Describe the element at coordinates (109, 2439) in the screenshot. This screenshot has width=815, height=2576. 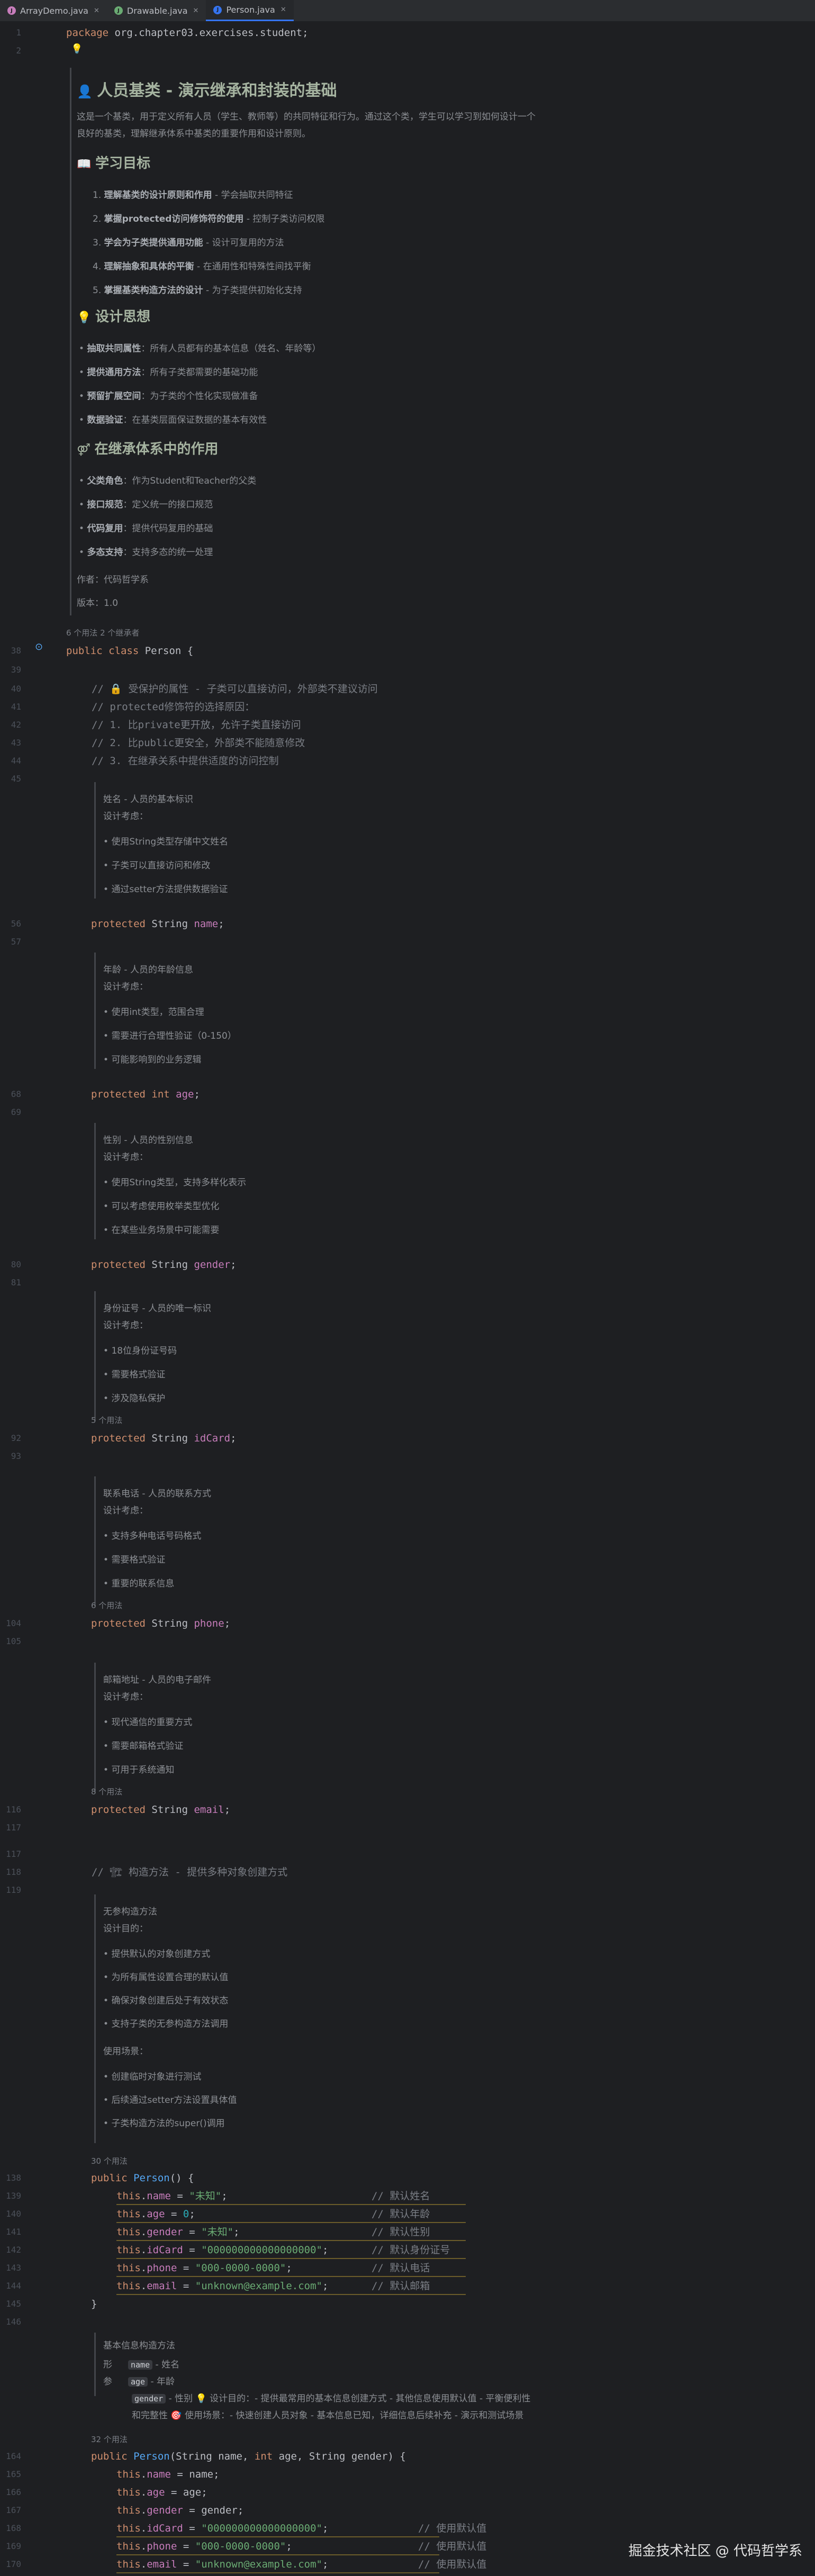
I see `usages-hint: 32 个用法` at that location.